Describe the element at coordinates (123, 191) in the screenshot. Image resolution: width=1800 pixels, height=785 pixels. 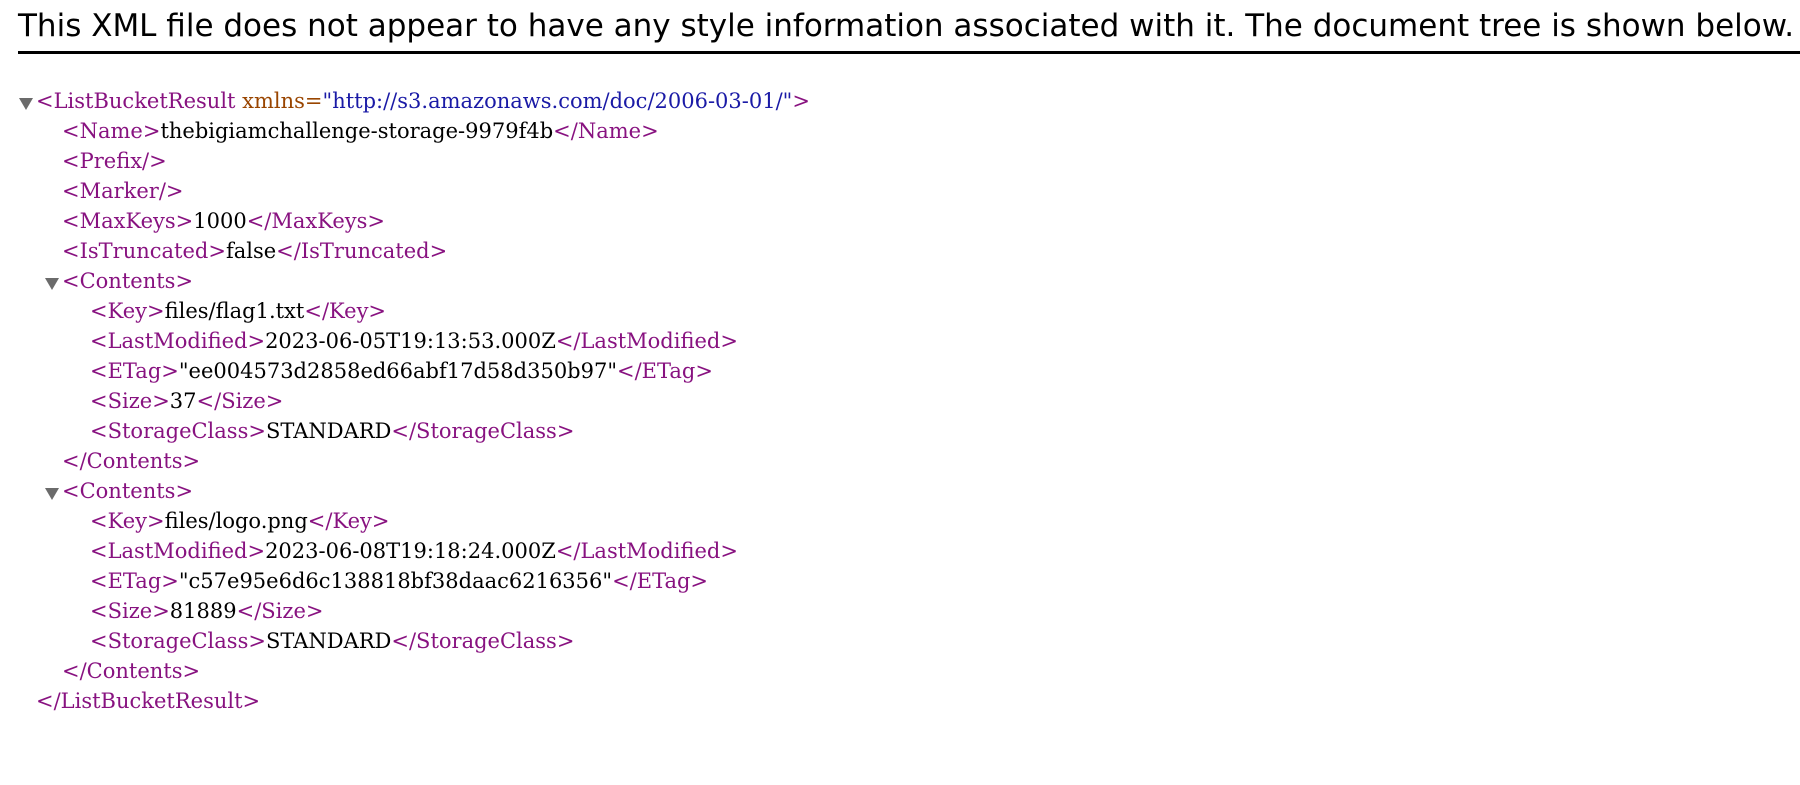
I see `marker-tag: <Marker/>` at that location.